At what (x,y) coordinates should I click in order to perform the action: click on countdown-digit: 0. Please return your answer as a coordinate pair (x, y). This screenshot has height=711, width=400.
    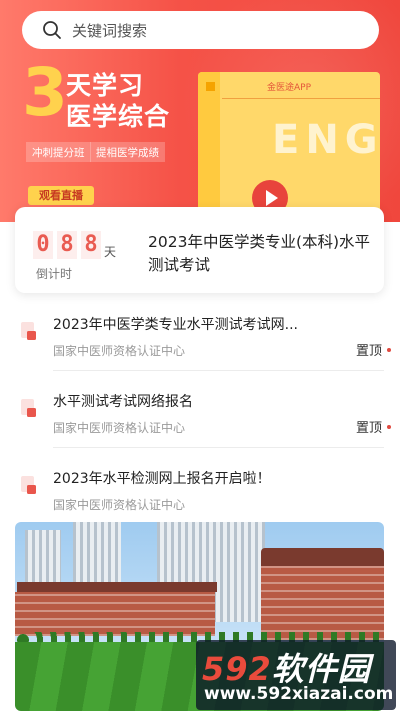
    Looking at the image, I should click on (43, 245).